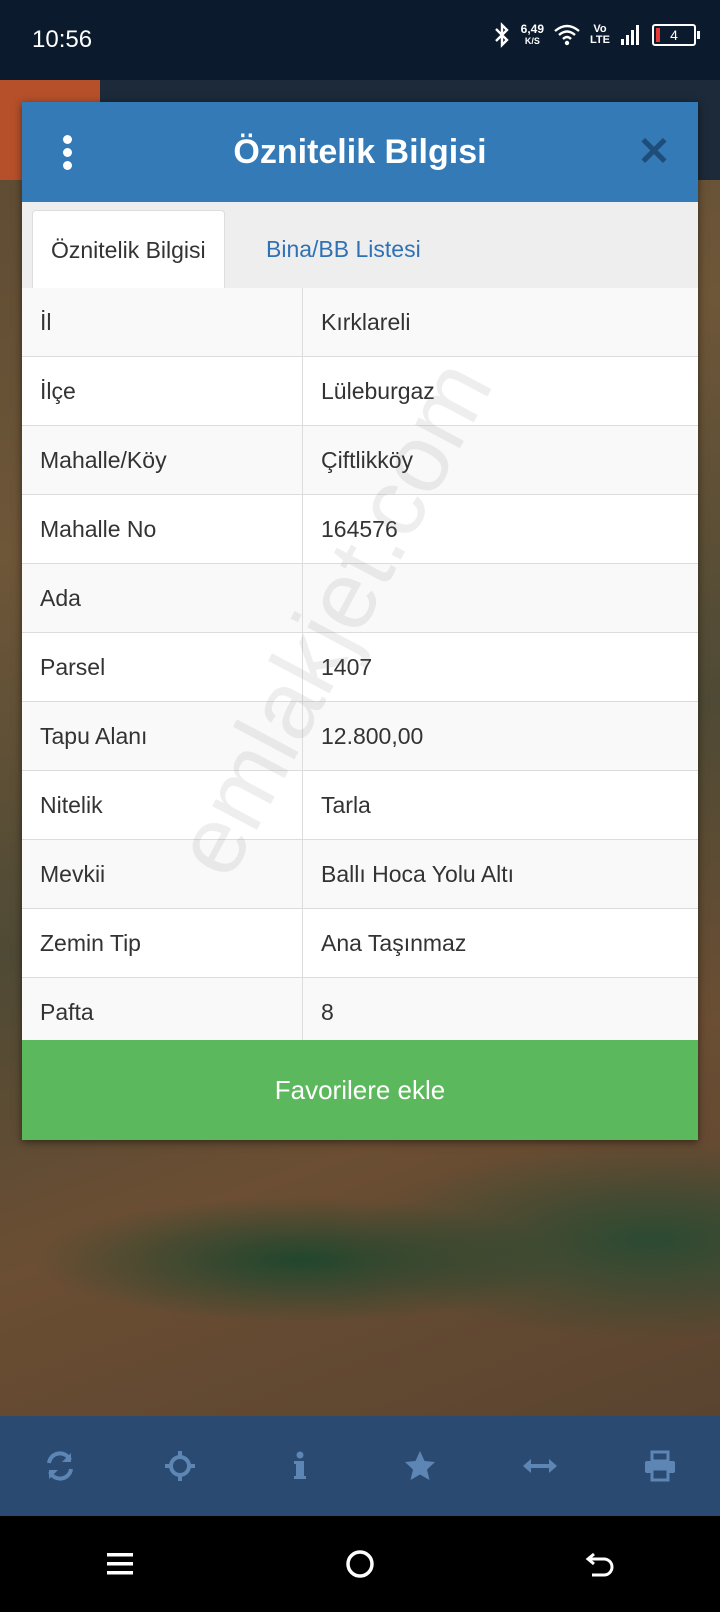 The height and width of the screenshot is (1612, 720). What do you see at coordinates (300, 1466) in the screenshot?
I see `info-icon` at bounding box center [300, 1466].